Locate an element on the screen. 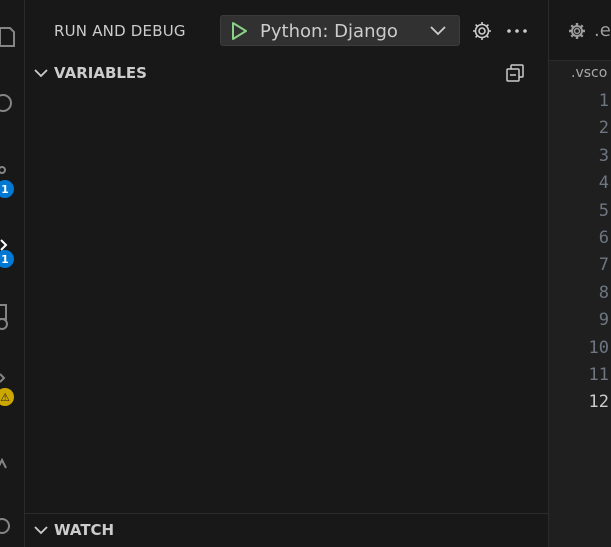 The image size is (611, 547). run-debug-badge: 1 is located at coordinates (7, 259).